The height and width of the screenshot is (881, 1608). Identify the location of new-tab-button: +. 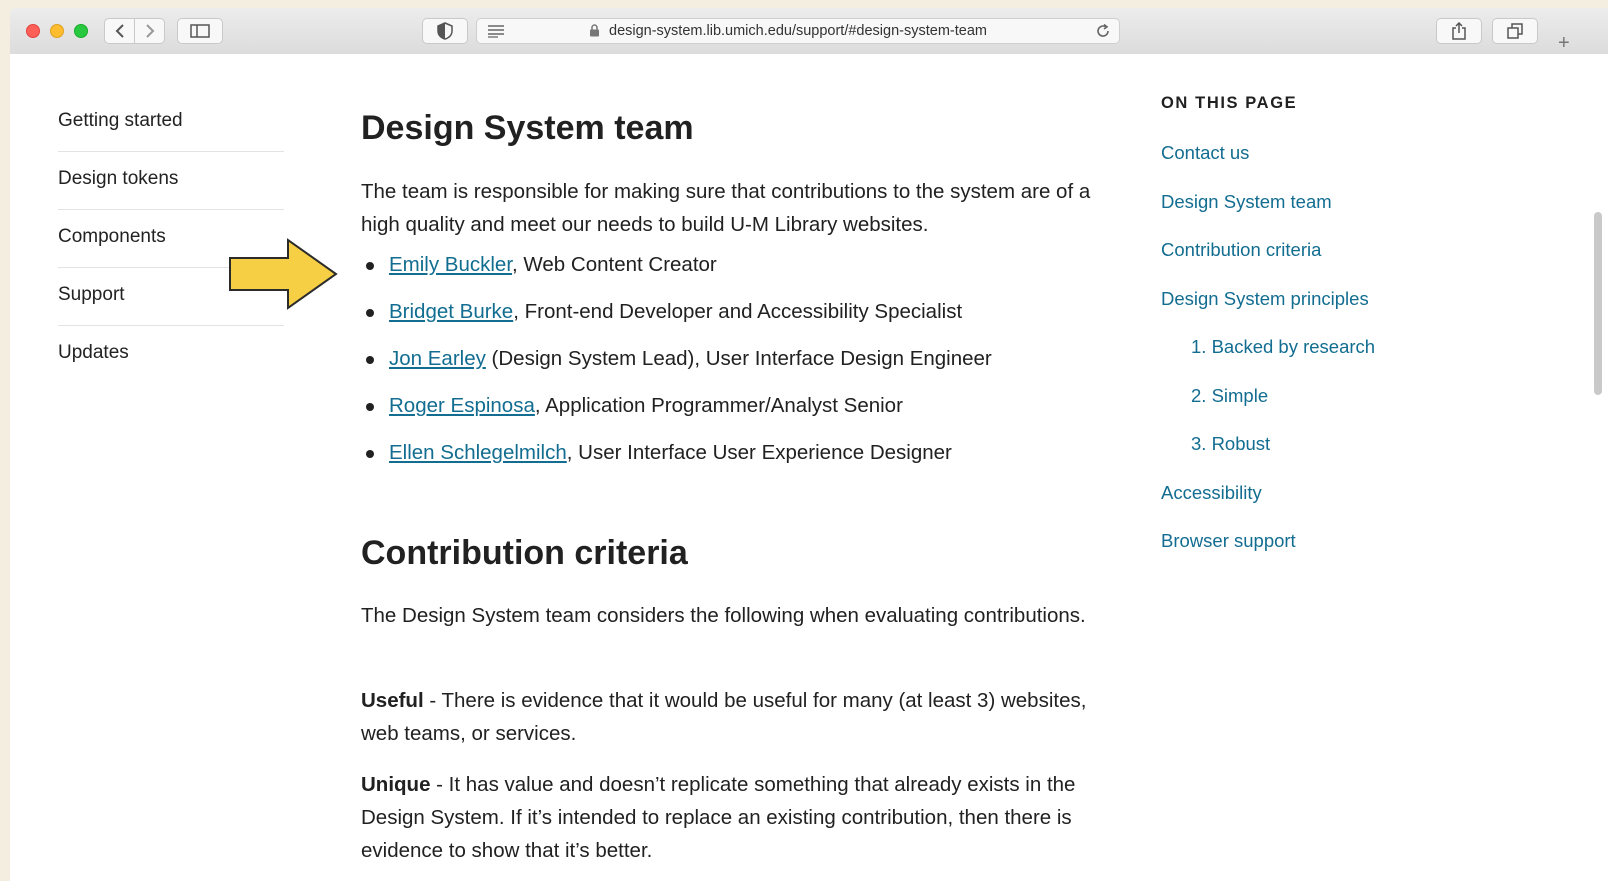
(1568, 44).